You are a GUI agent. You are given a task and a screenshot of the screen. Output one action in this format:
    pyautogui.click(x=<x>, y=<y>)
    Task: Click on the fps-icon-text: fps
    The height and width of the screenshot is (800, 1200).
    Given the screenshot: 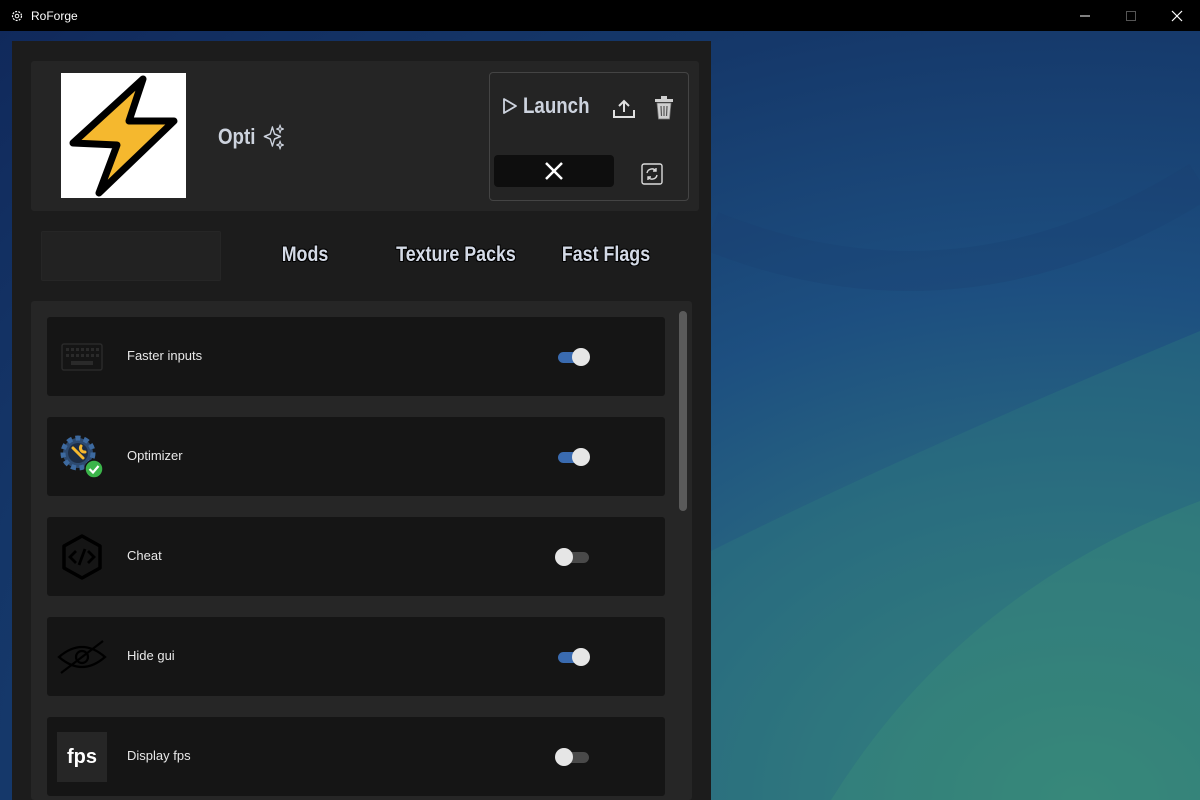 What is the action you would take?
    pyautogui.click(x=82, y=756)
    